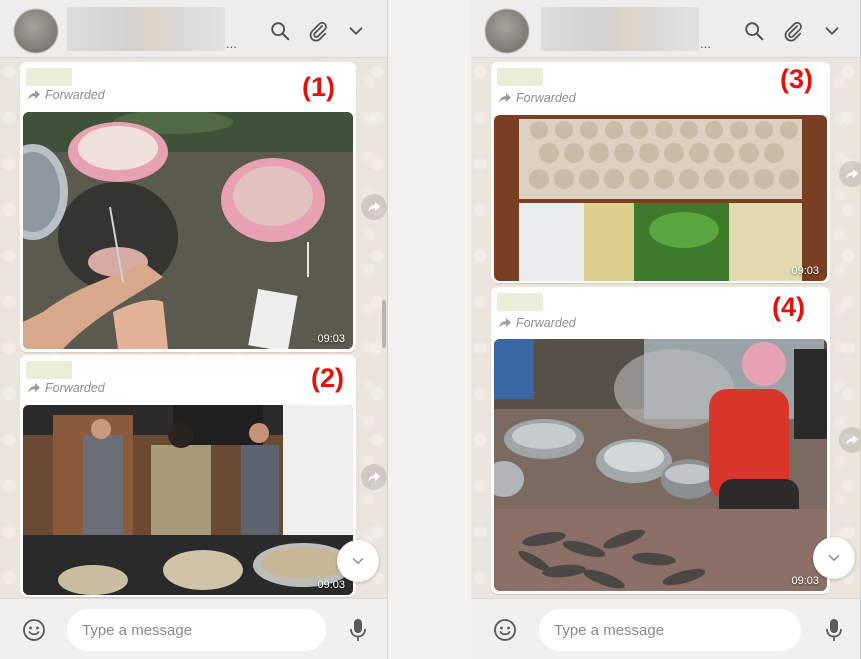 This screenshot has width=861, height=659. I want to click on photo-meat-preparation, so click(188, 230).